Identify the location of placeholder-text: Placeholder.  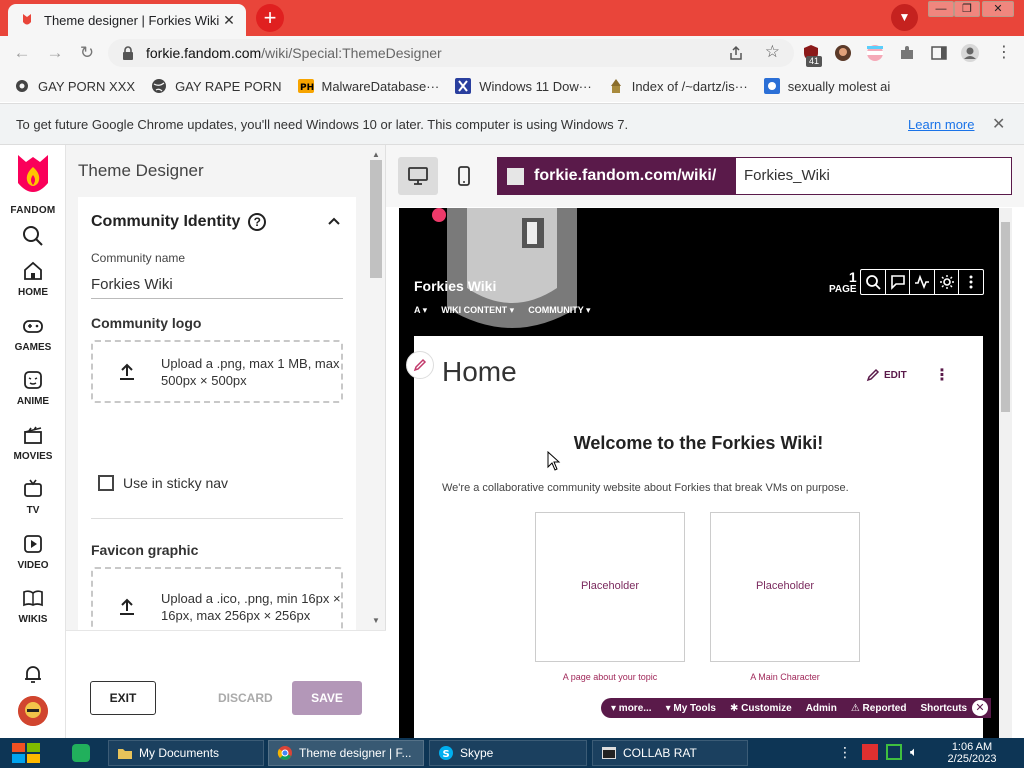
(785, 586).